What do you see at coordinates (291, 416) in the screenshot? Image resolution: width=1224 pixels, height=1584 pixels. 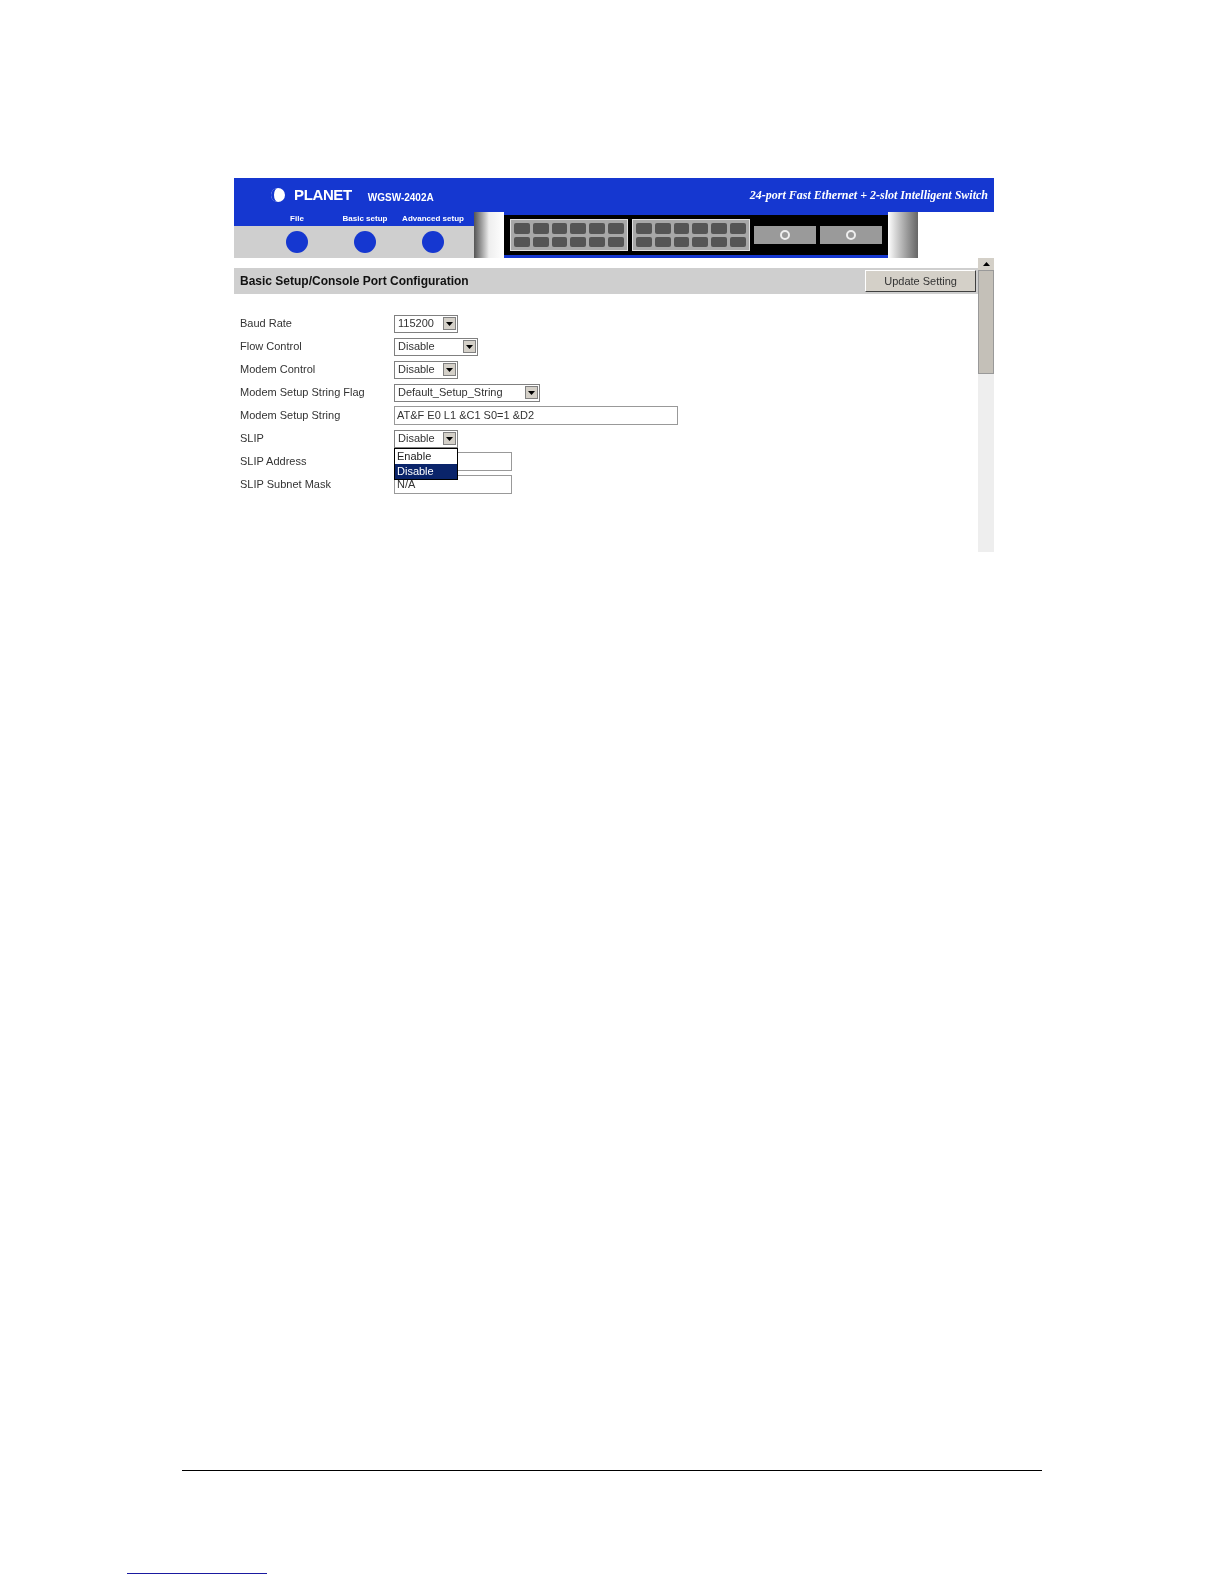 I see `field-label: Modem Setup String` at bounding box center [291, 416].